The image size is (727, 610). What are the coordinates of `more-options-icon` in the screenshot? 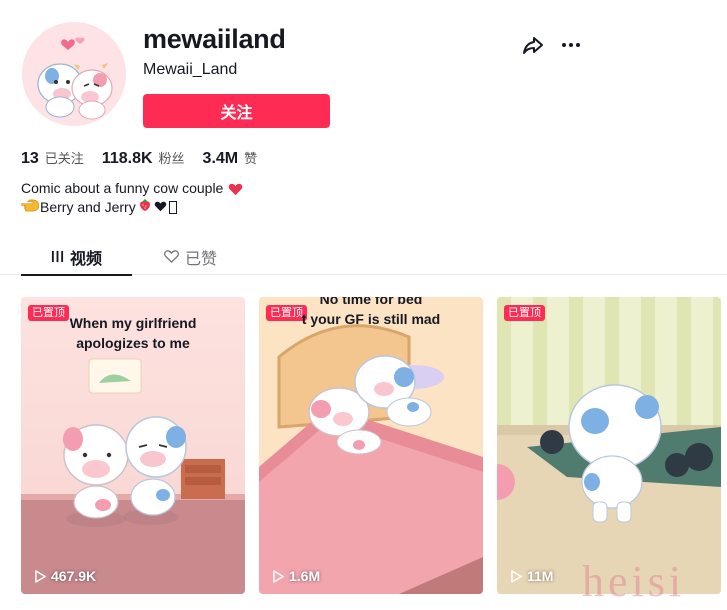 It's located at (571, 45).